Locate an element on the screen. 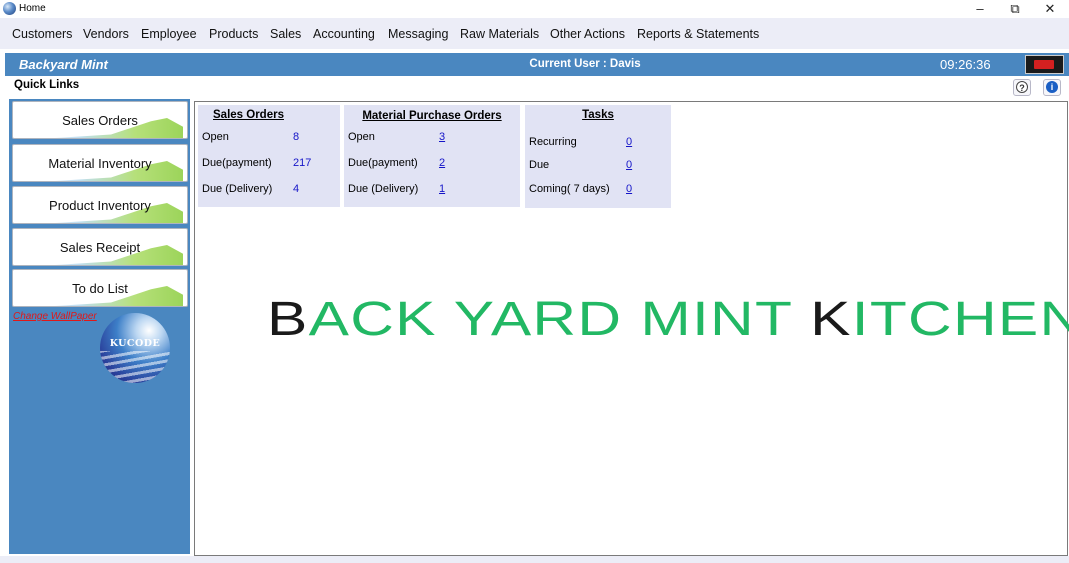  current-user-label: Current User : Davis is located at coordinates (585, 64).